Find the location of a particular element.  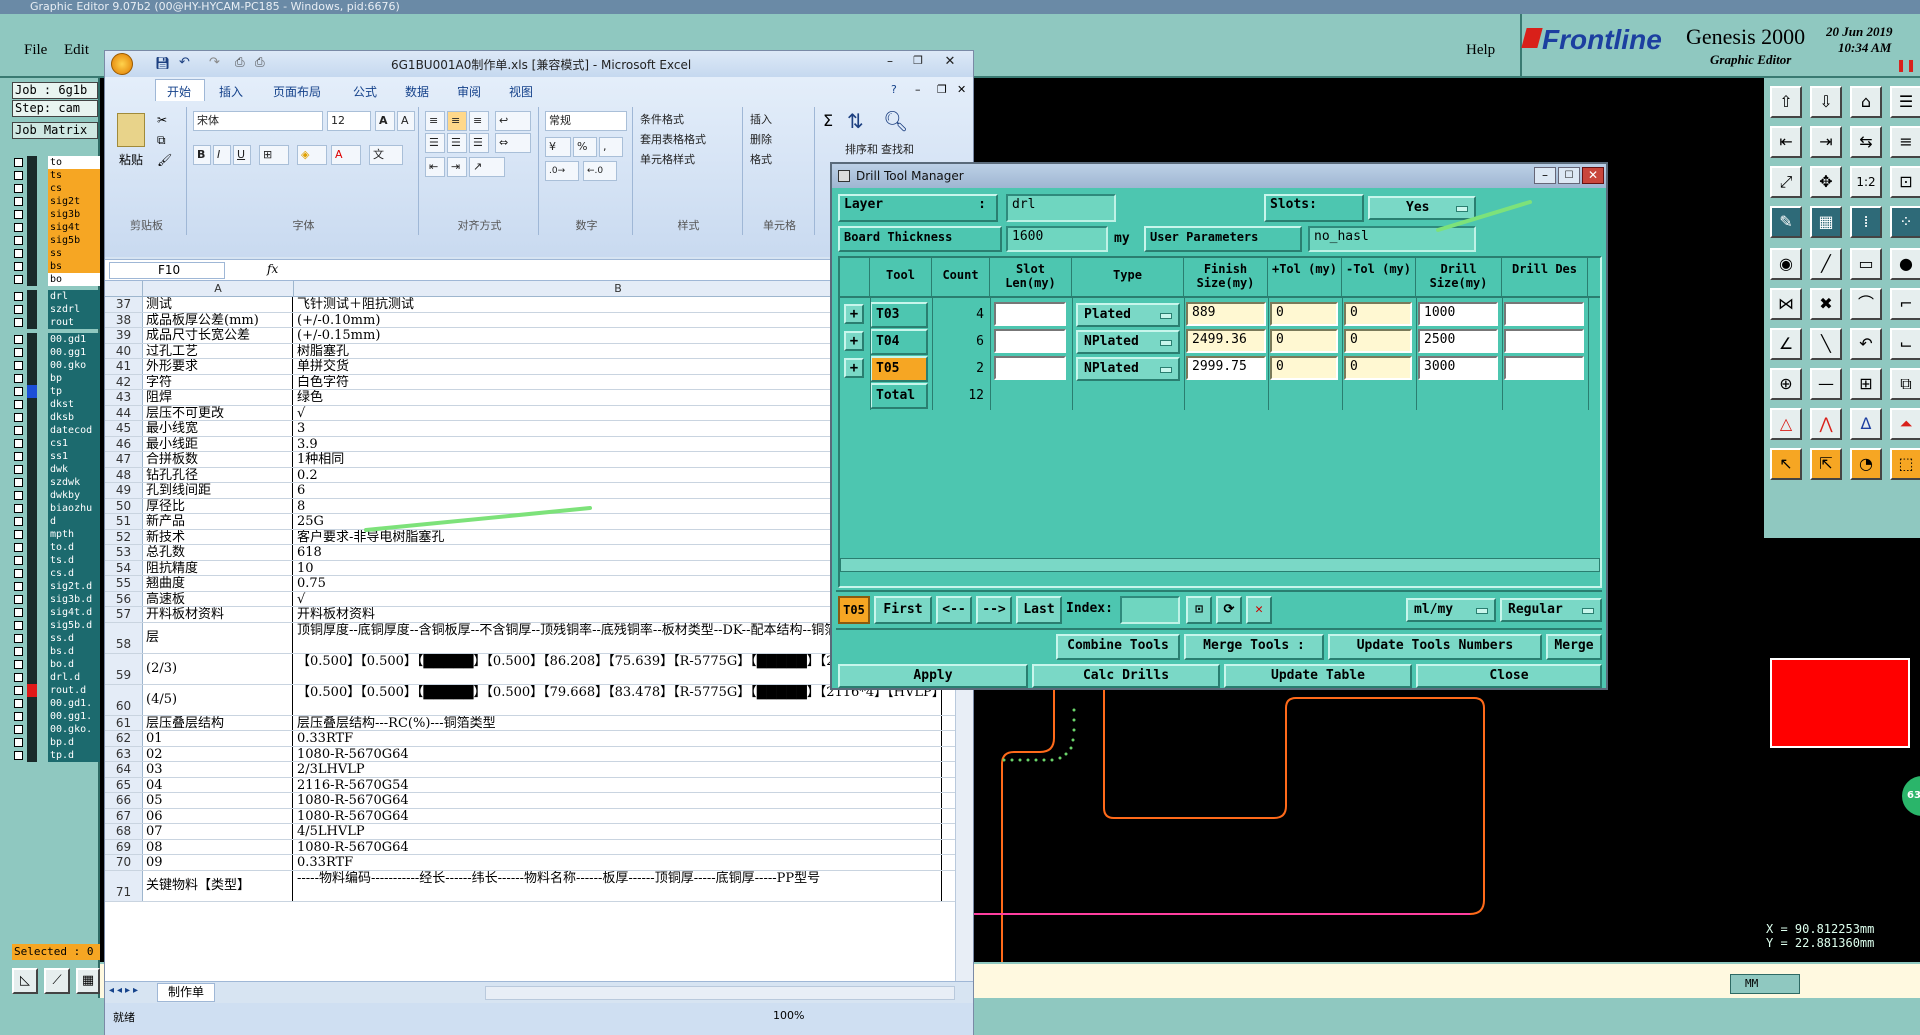

layer-row: bo.d is located at coordinates (57, 664).